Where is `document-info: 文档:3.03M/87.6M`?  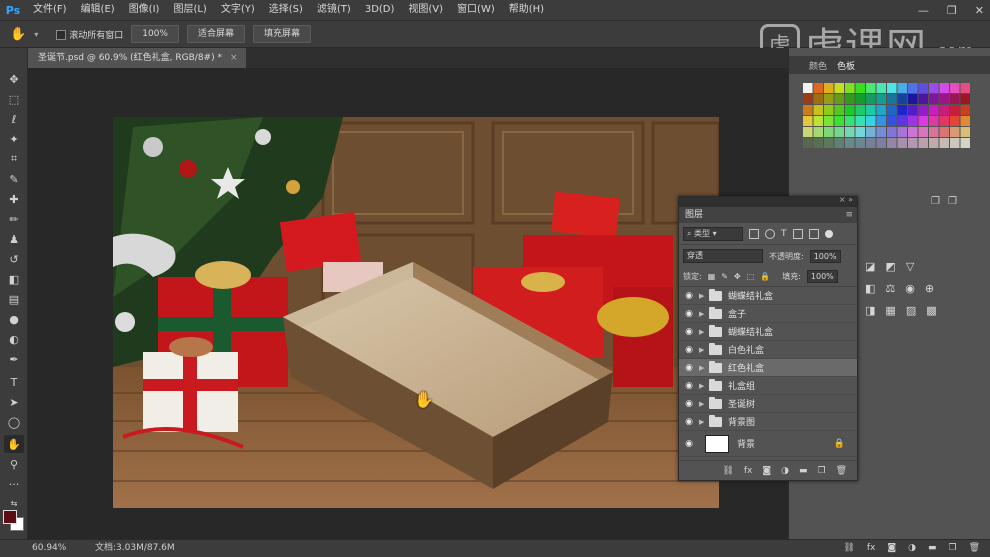 document-info: 文档:3.03M/87.6M is located at coordinates (135, 548).